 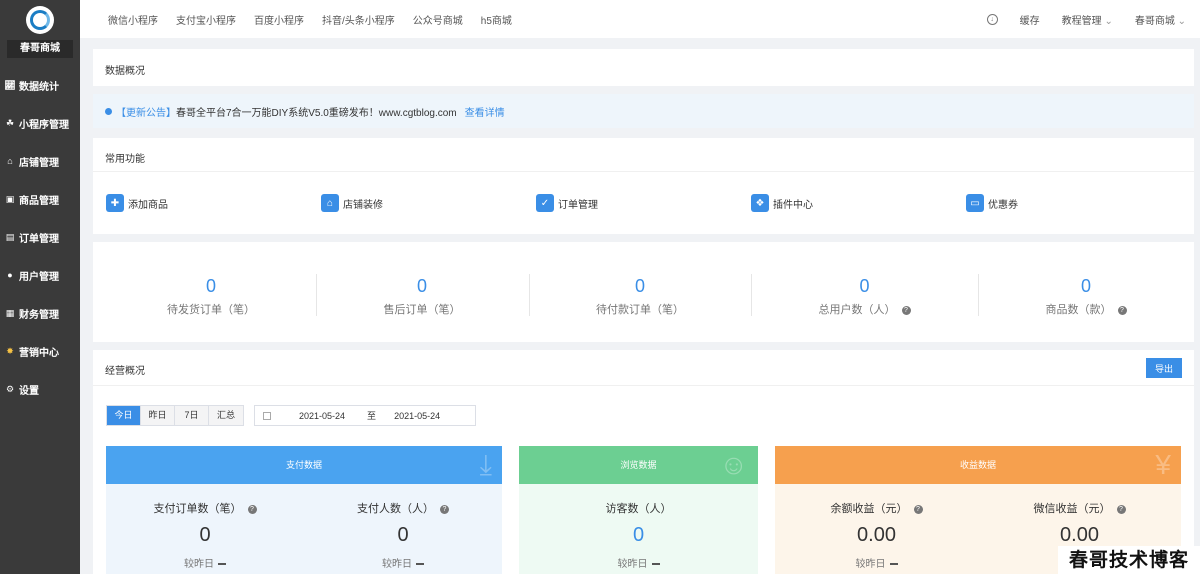 I want to click on shop-icon: ⌂, so click(x=10, y=161).